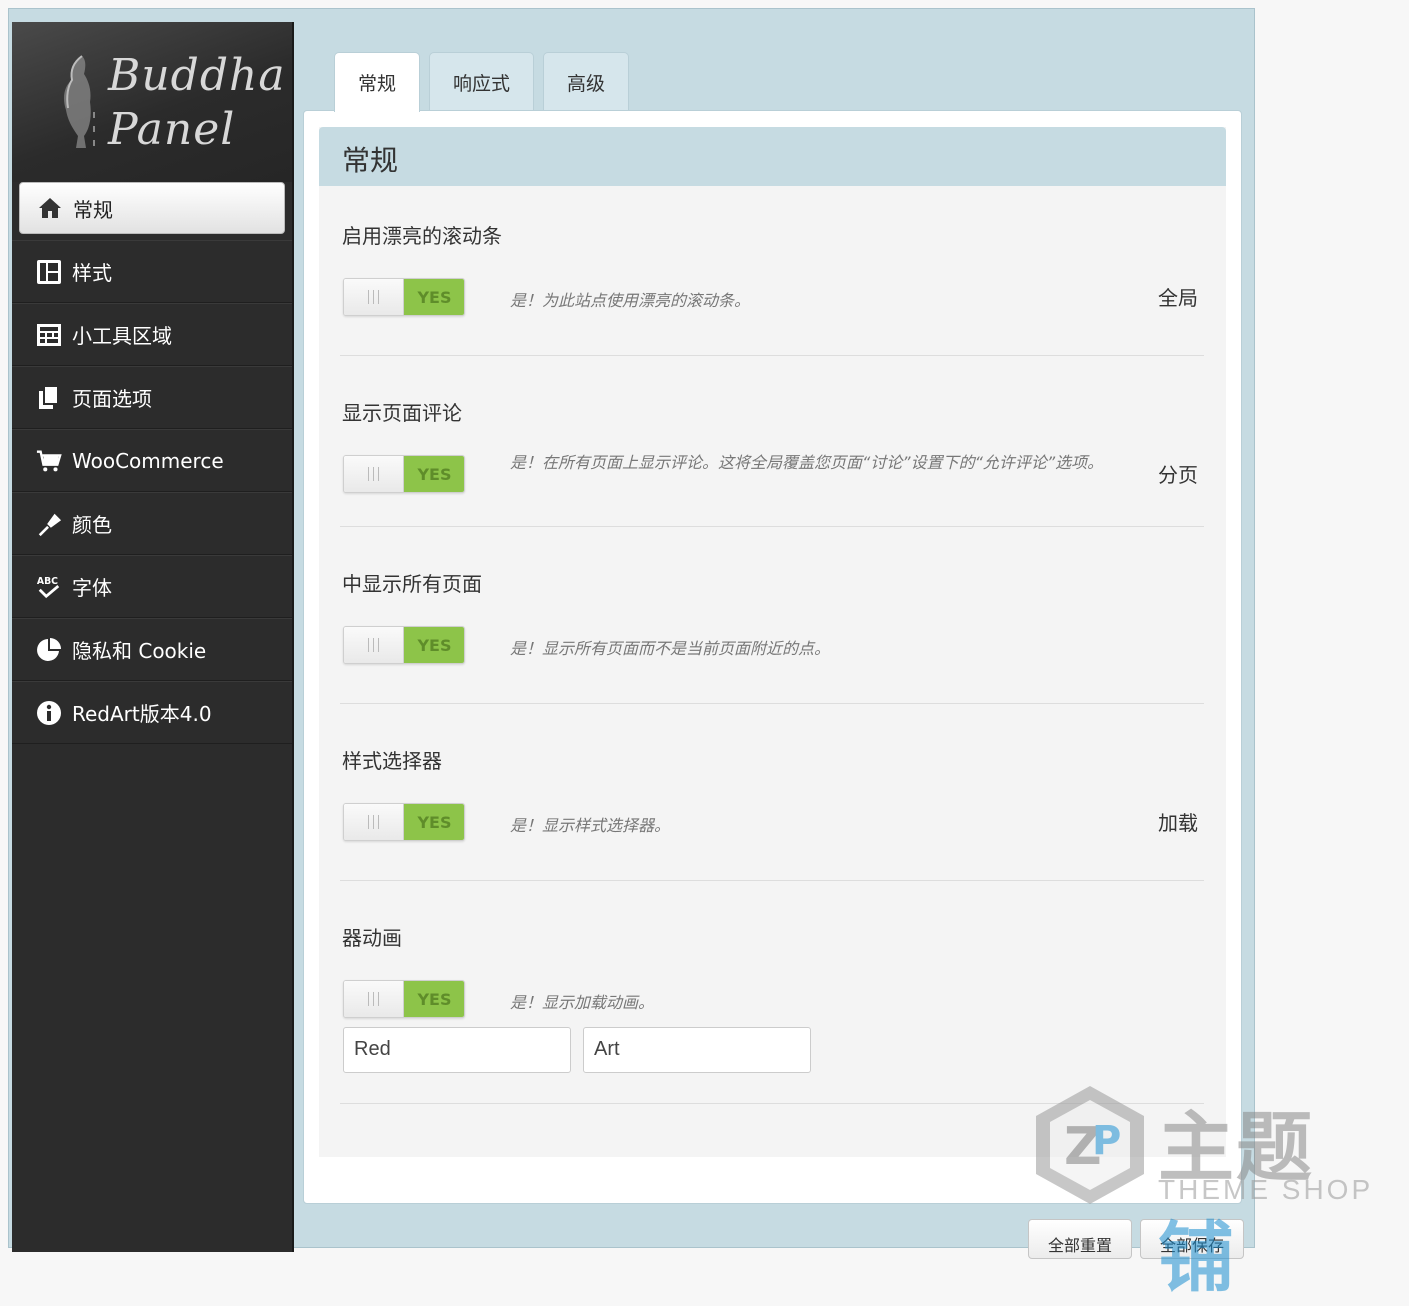 The image size is (1409, 1306). What do you see at coordinates (422, 236) in the screenshot?
I see `option-title: 启用漂亮的滚动条` at bounding box center [422, 236].